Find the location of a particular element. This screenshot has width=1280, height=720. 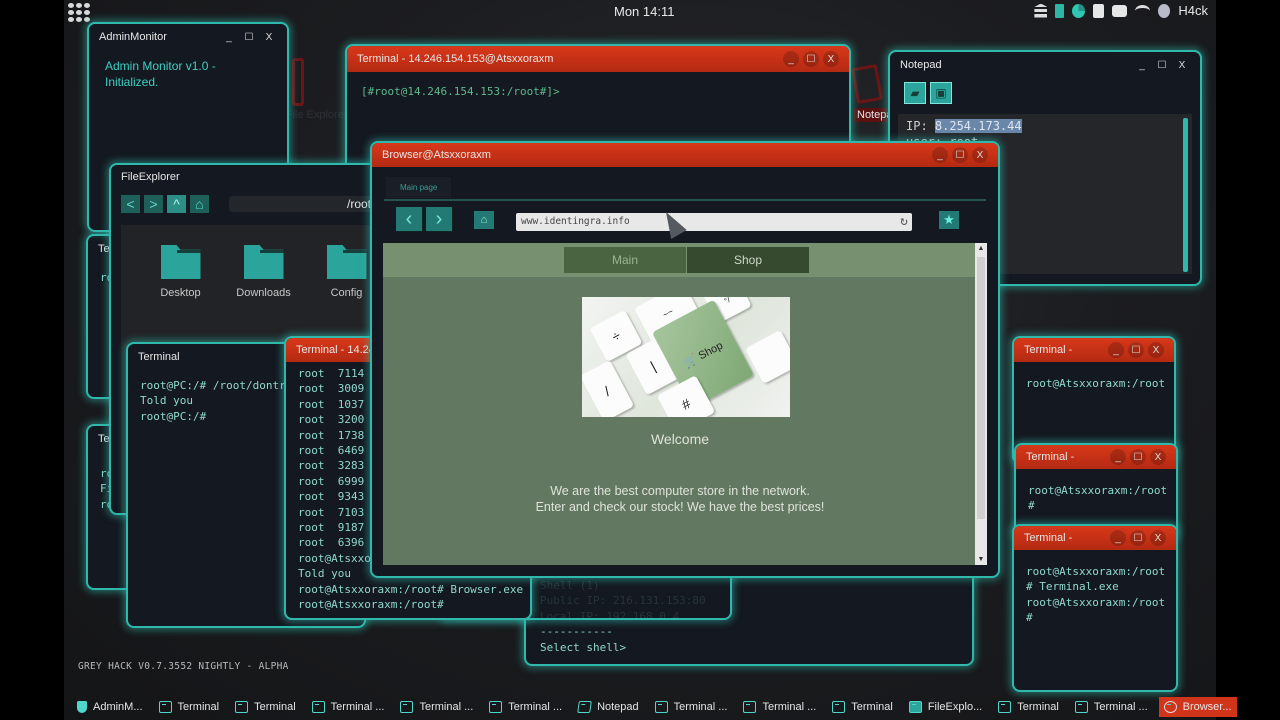

bookmark-star-icon: ★ is located at coordinates (949, 220).